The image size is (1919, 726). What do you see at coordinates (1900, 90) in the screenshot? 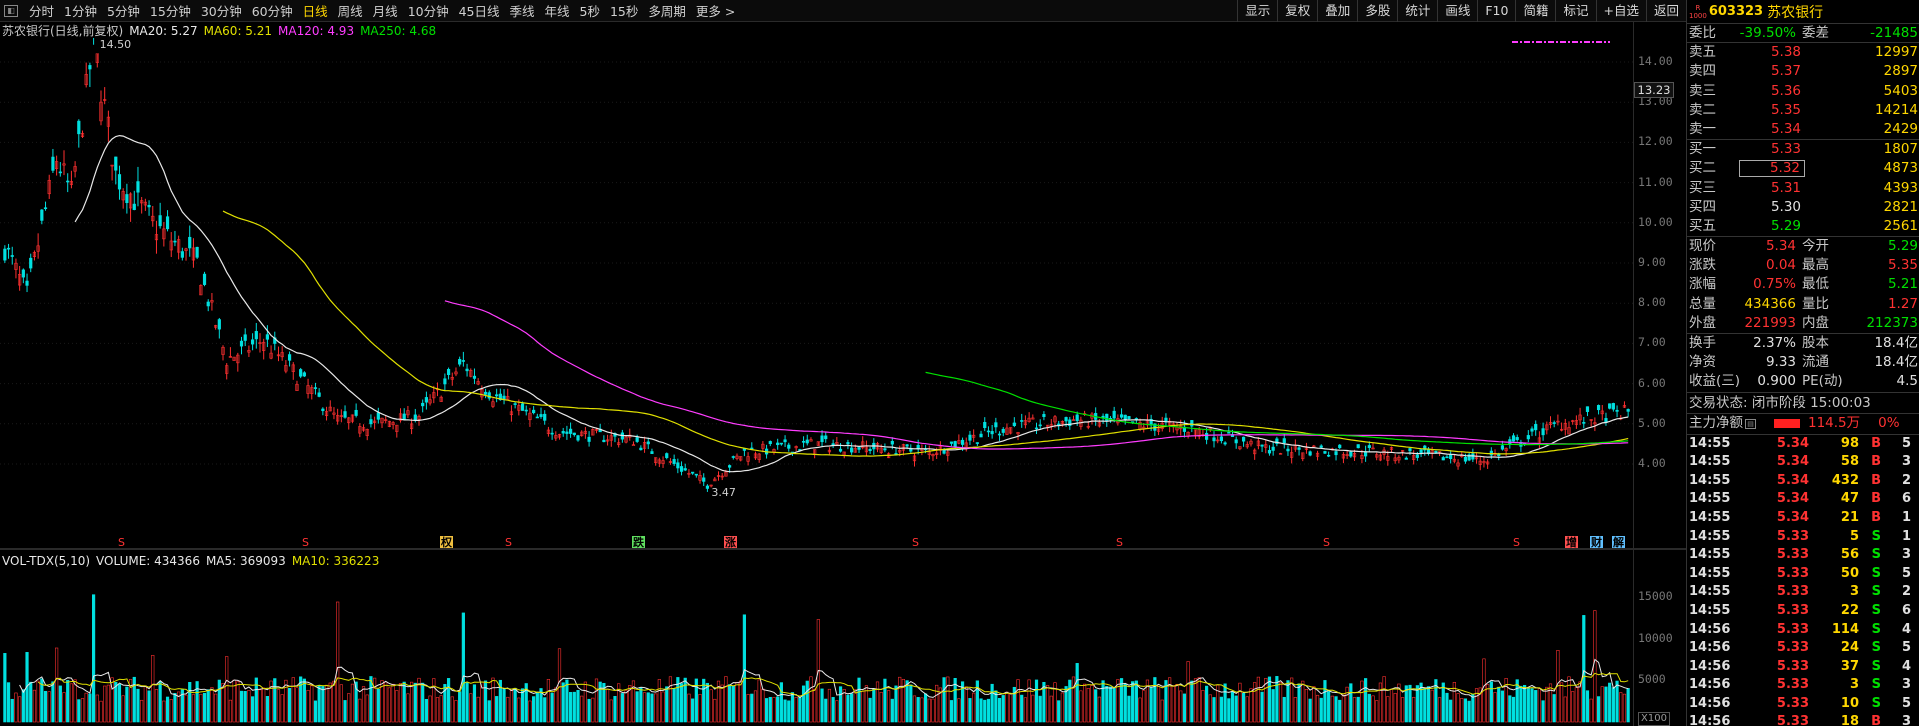
I see `ask-volume: 5403` at bounding box center [1900, 90].